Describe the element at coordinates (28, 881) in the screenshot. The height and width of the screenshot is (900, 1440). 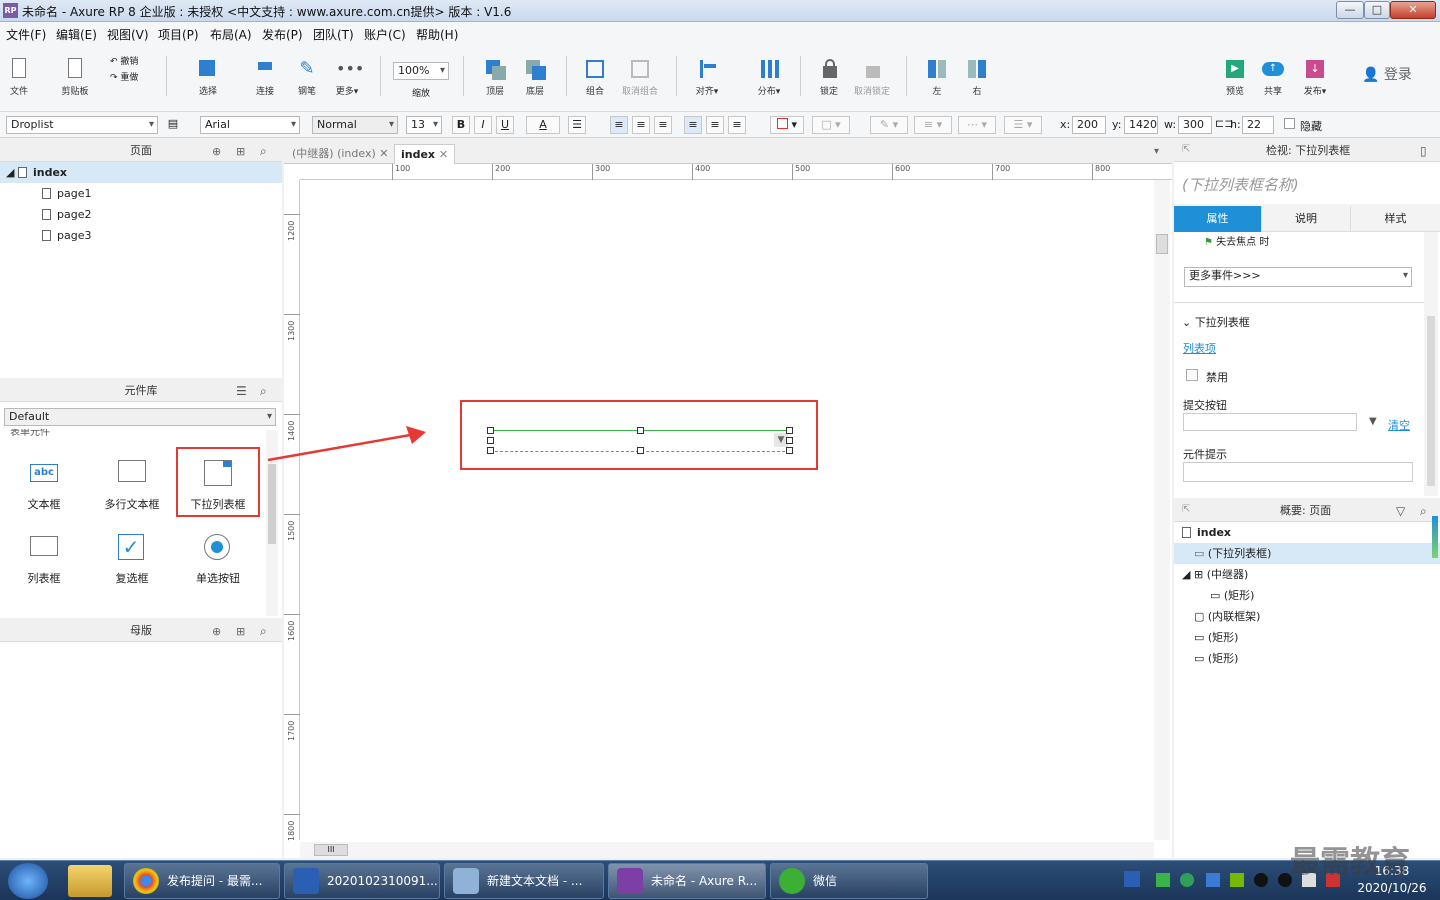
I see `start-button` at that location.